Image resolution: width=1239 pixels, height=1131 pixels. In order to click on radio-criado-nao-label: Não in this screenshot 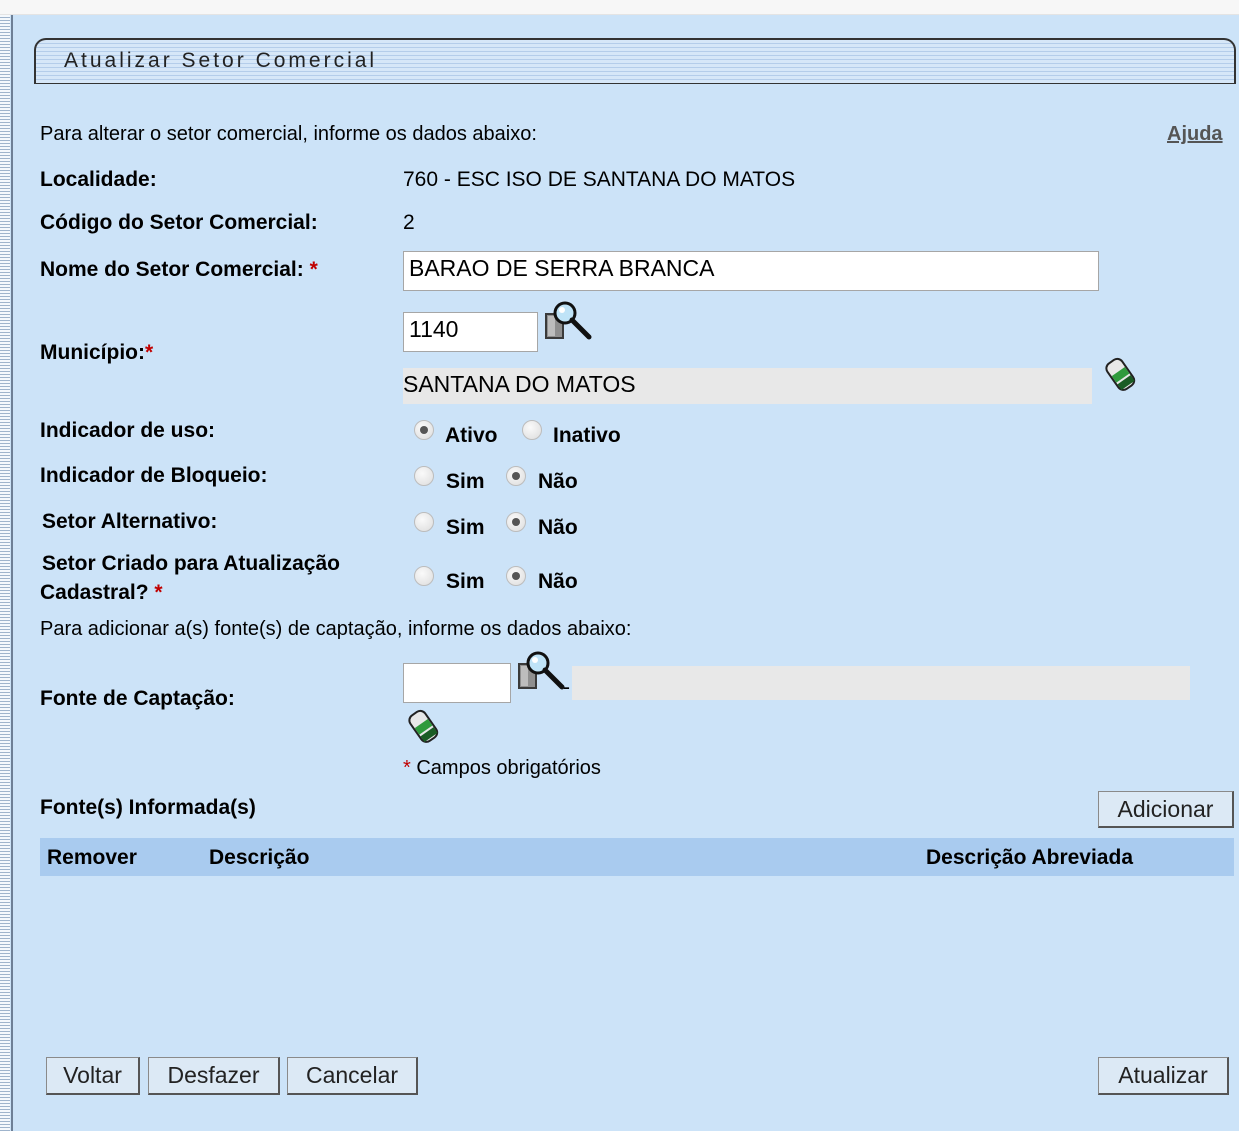, I will do `click(558, 581)`.